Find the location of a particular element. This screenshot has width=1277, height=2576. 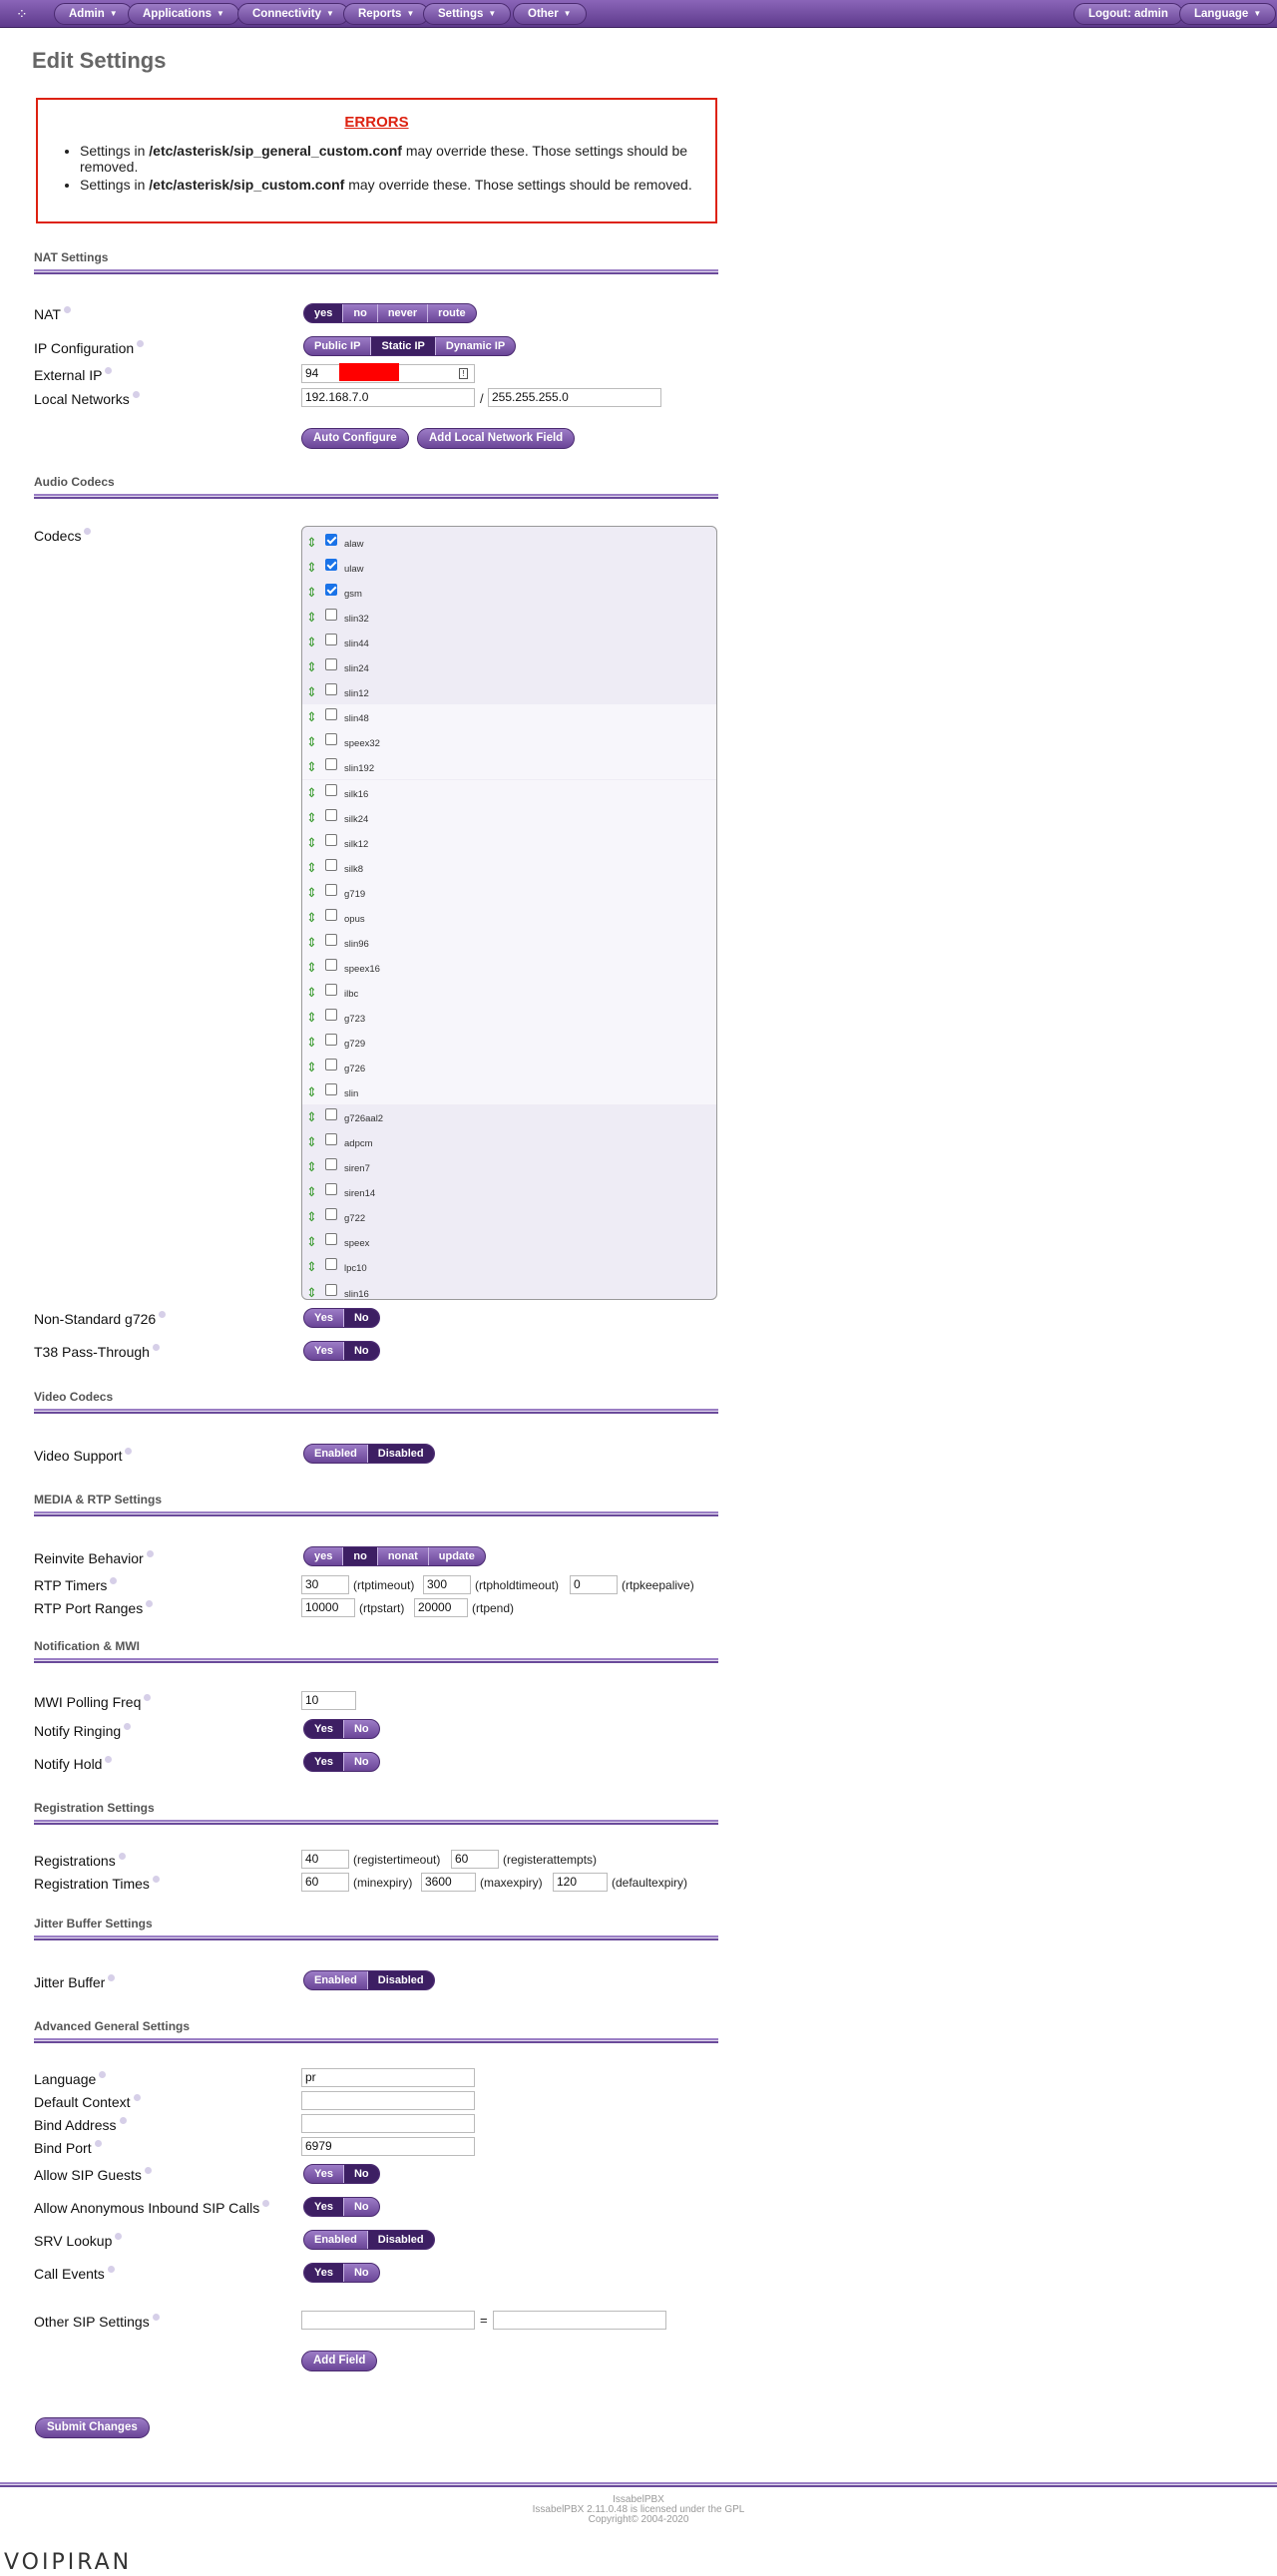

ipconf-option-static: Static IP is located at coordinates (403, 346).